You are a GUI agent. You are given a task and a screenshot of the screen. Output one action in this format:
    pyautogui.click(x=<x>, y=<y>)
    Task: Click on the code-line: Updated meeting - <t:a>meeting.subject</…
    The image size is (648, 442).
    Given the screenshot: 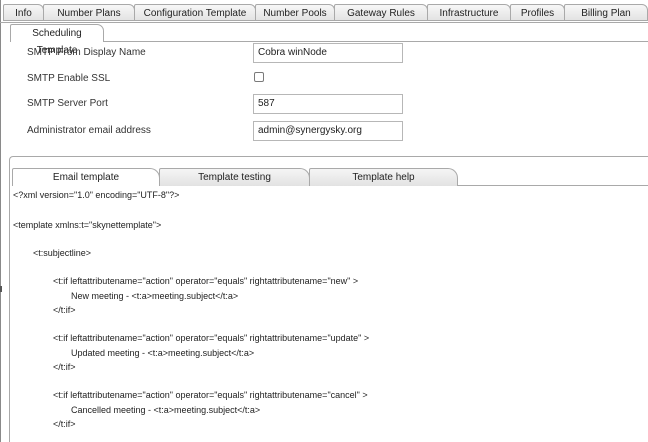 What is the action you would take?
    pyautogui.click(x=163, y=353)
    